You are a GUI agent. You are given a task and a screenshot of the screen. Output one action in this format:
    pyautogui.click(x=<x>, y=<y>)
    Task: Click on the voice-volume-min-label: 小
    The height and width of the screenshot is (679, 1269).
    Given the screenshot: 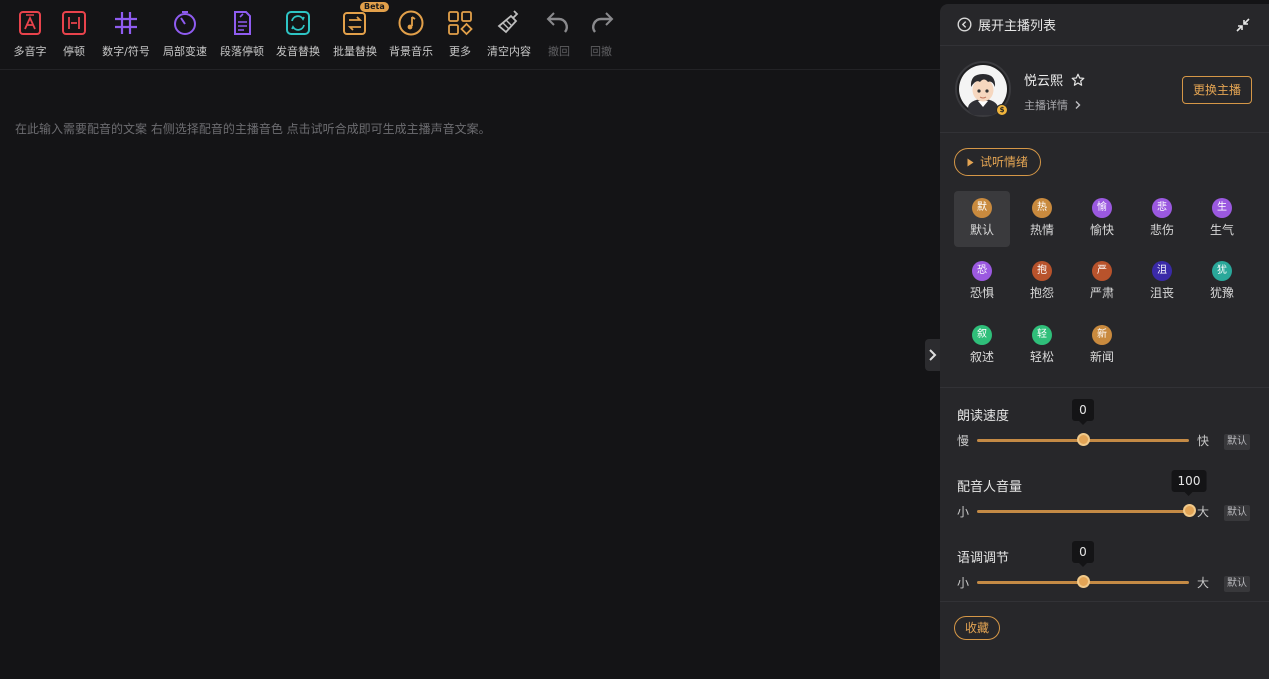 What is the action you would take?
    pyautogui.click(x=963, y=512)
    